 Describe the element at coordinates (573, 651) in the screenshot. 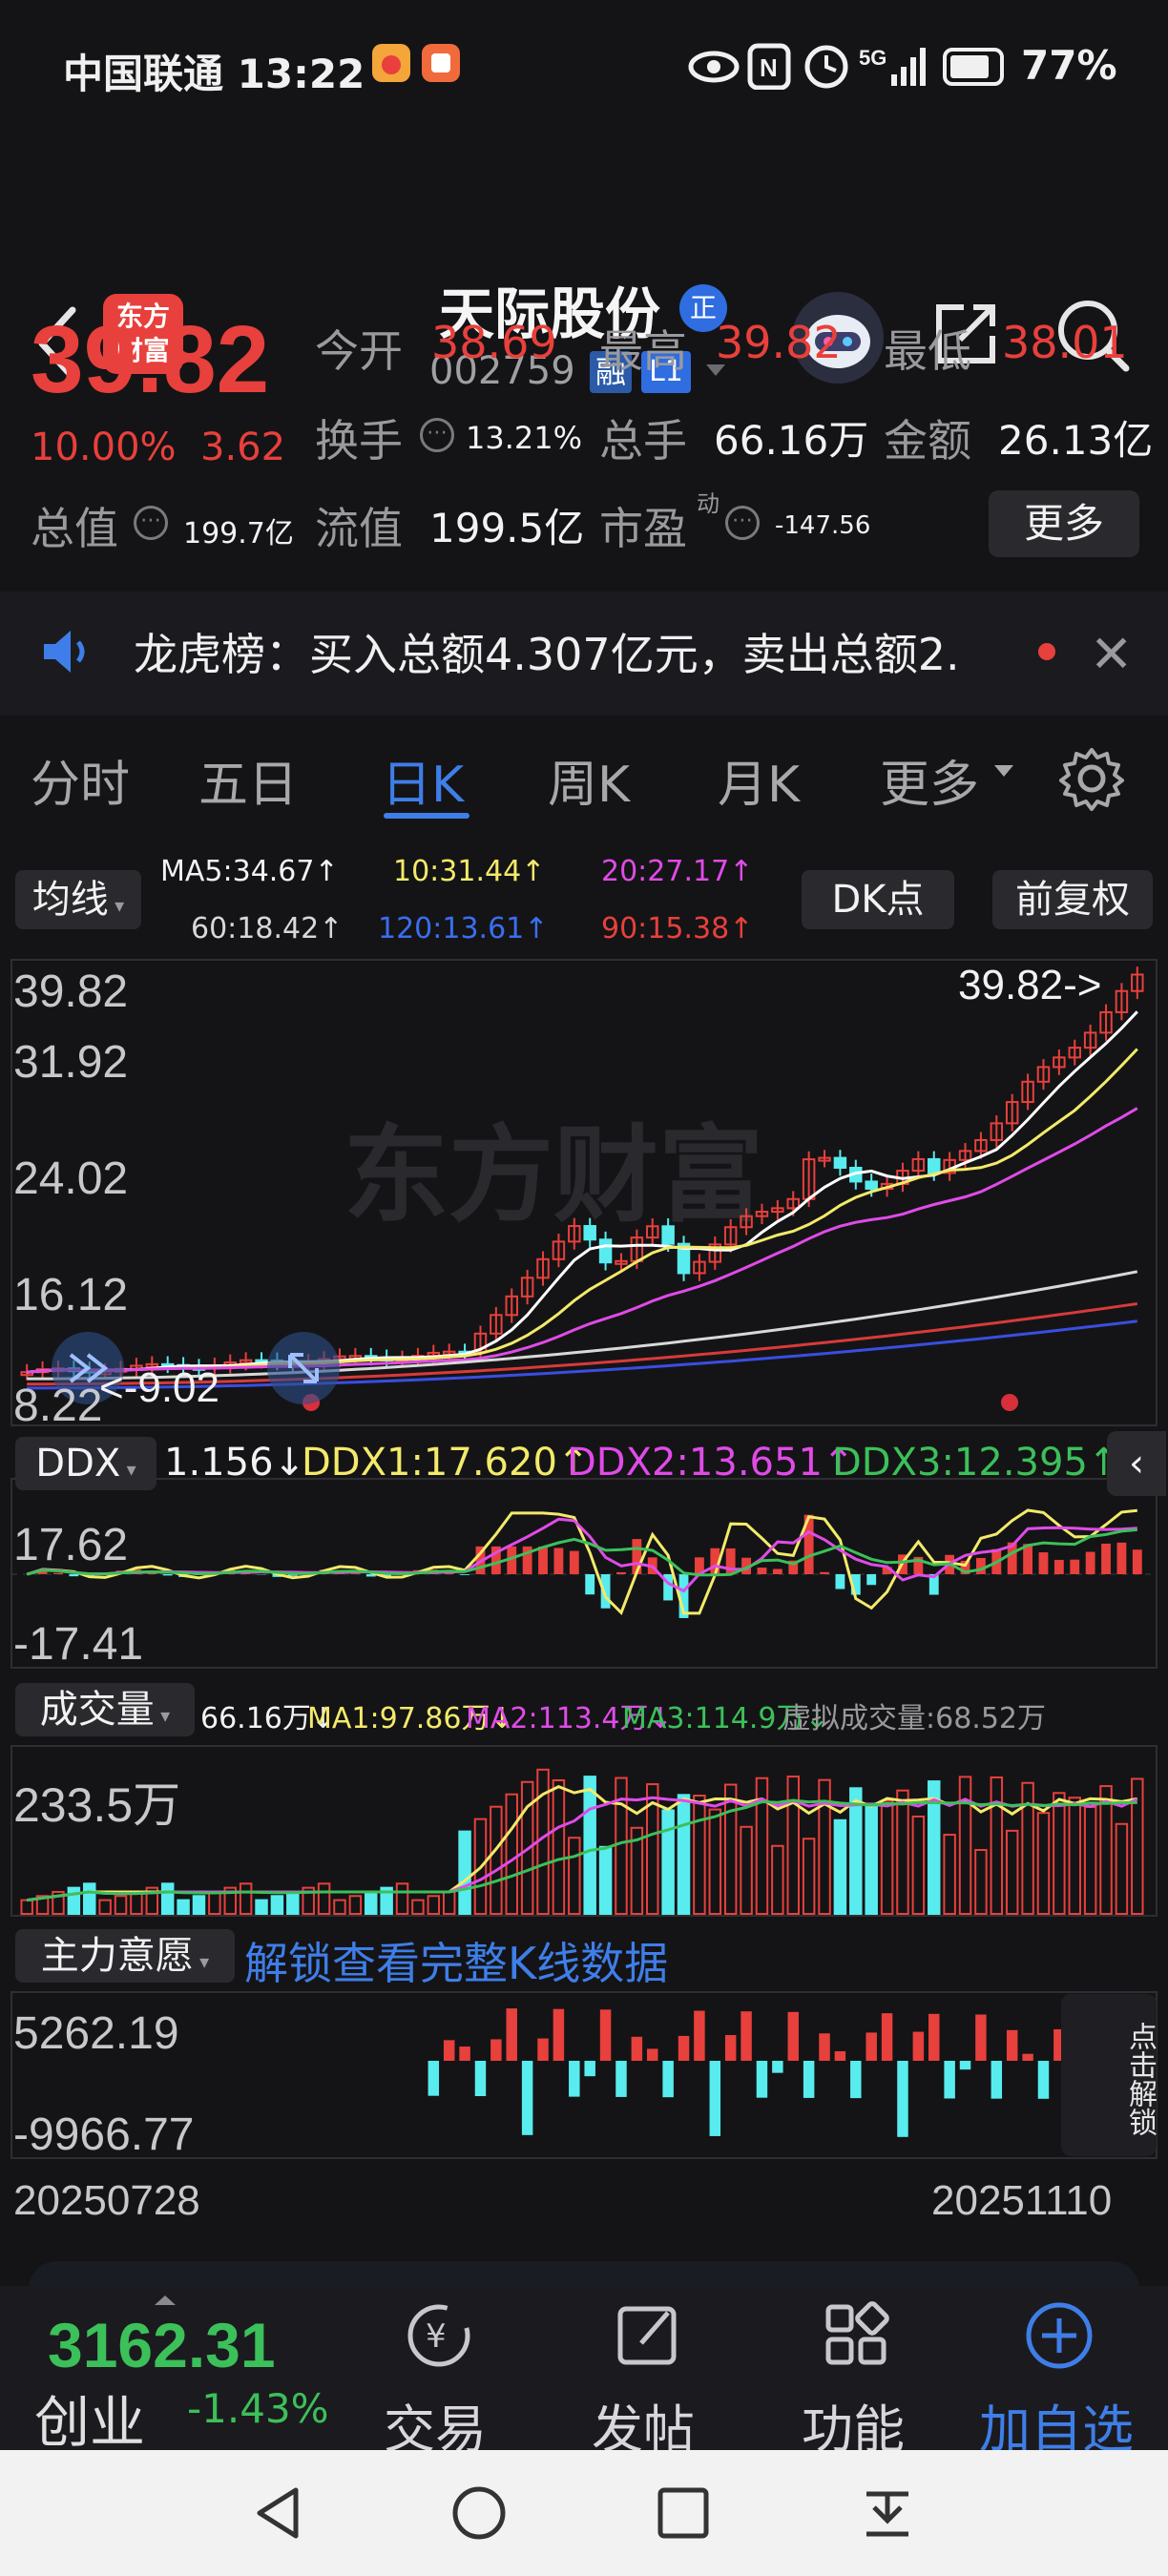

I see `news-text: 龙虎榜：买入总额4.307亿元，卖出总额2.` at that location.